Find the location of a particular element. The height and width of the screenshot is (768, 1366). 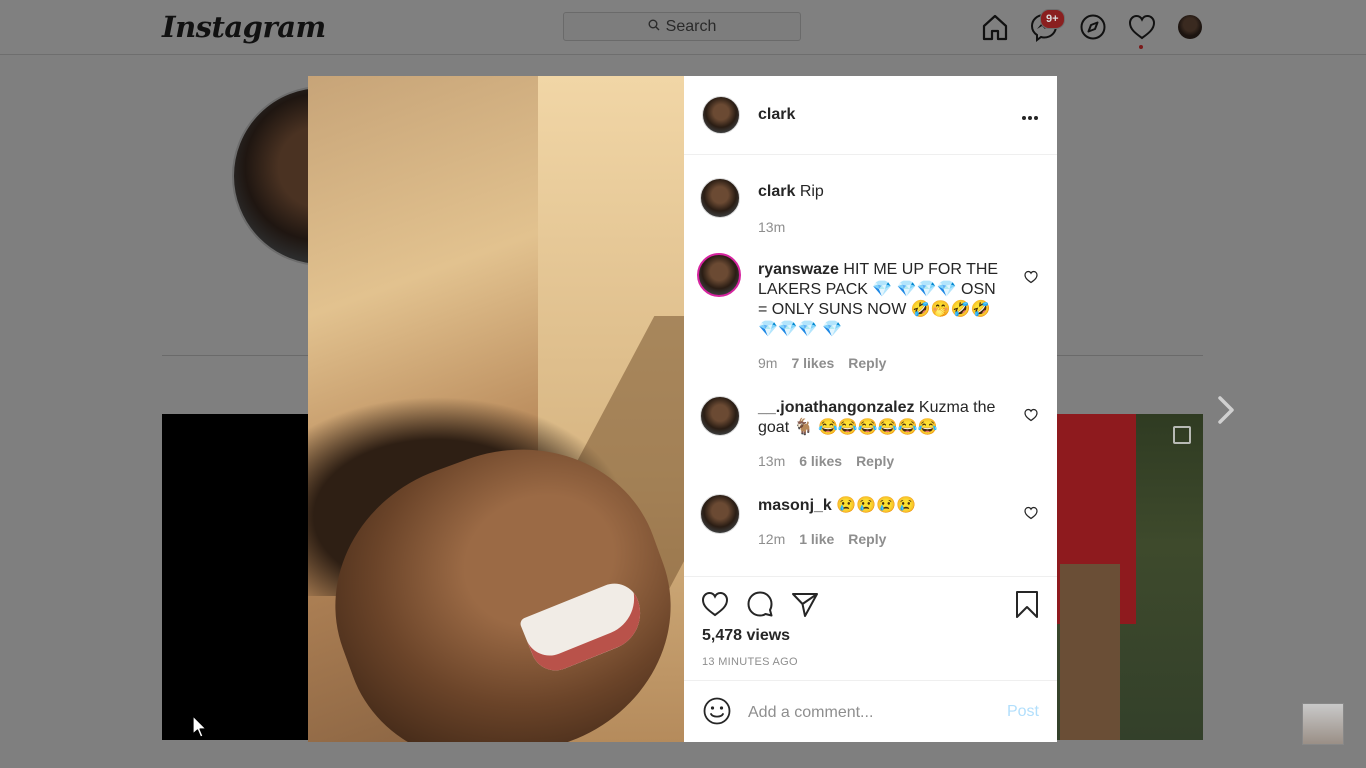

comment-timestamp: 13m is located at coordinates (772, 461).